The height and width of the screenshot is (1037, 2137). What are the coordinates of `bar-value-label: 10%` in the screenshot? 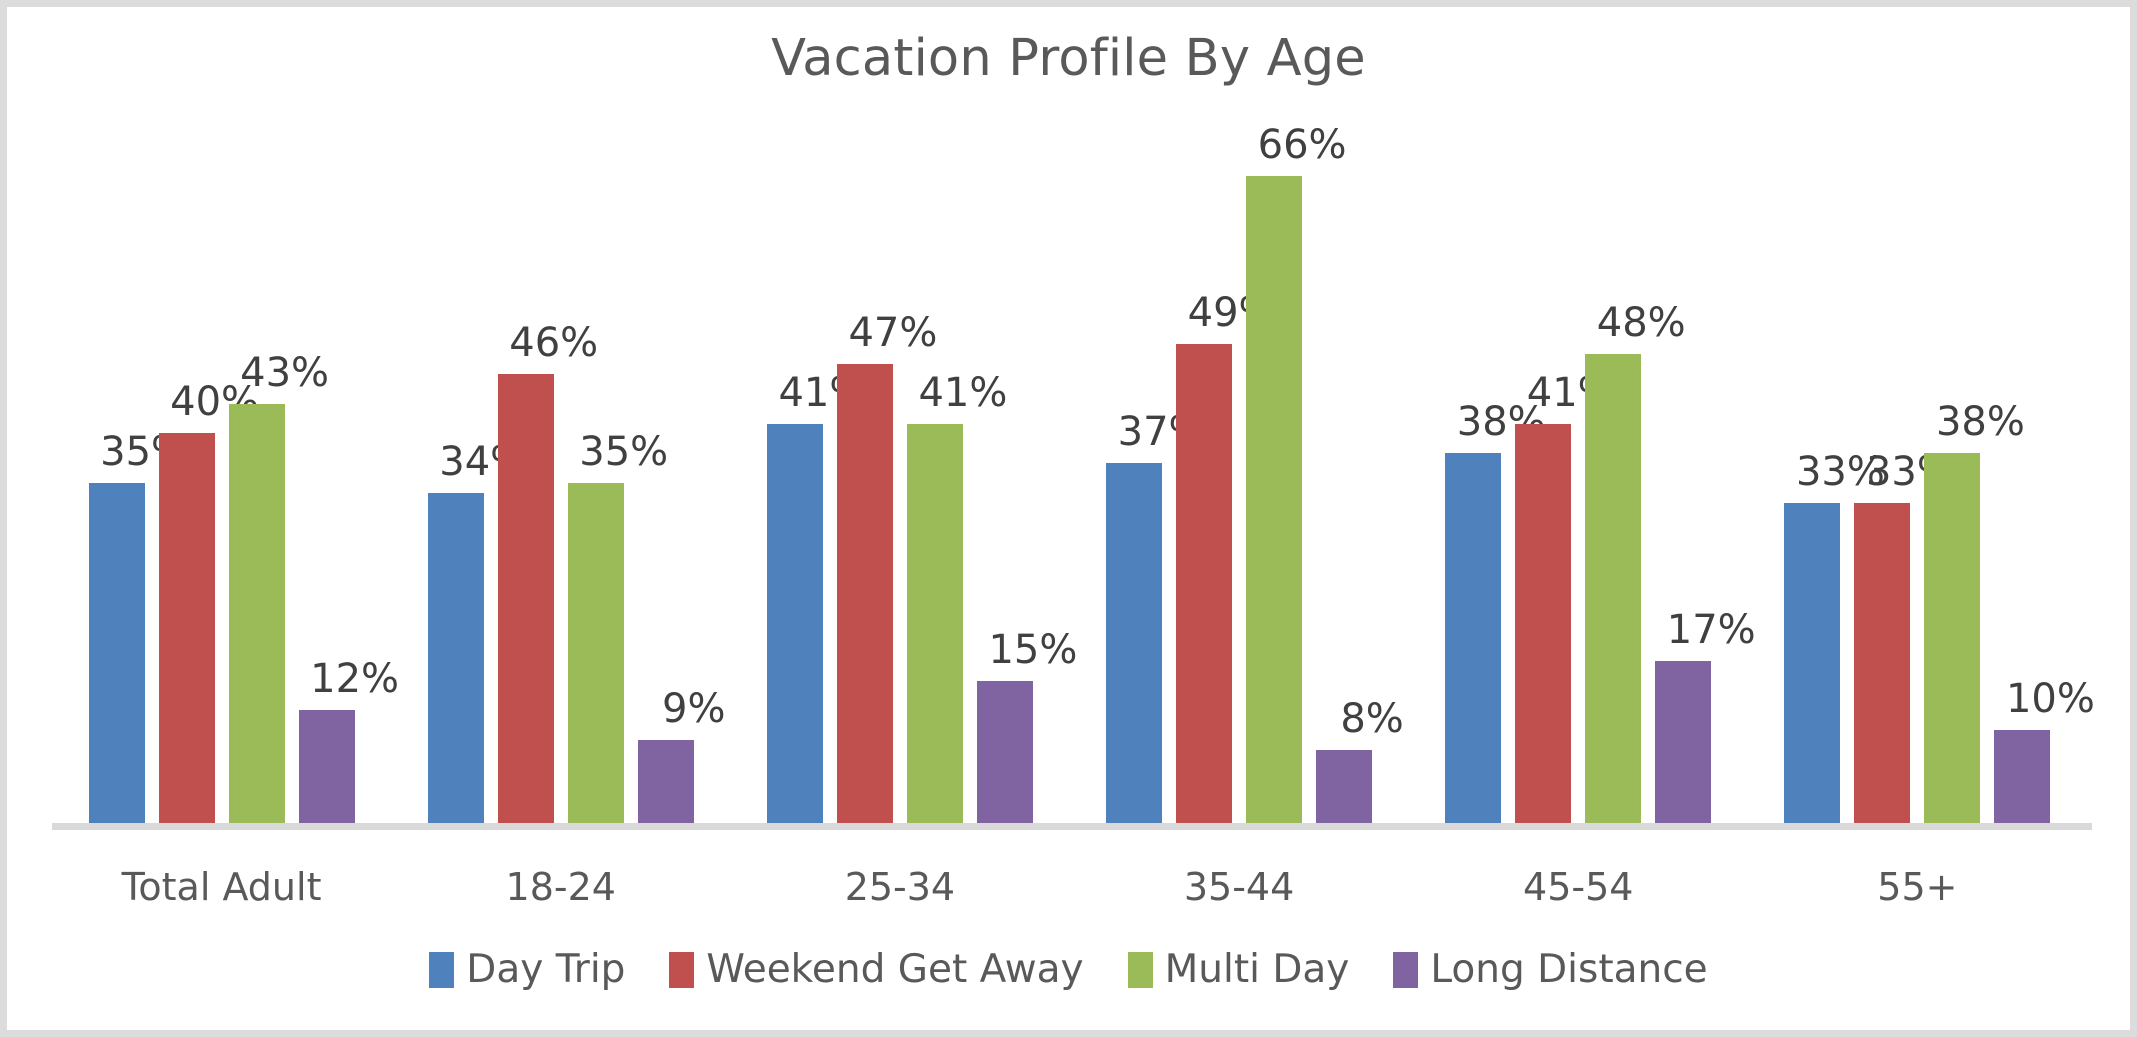 It's located at (2050, 699).